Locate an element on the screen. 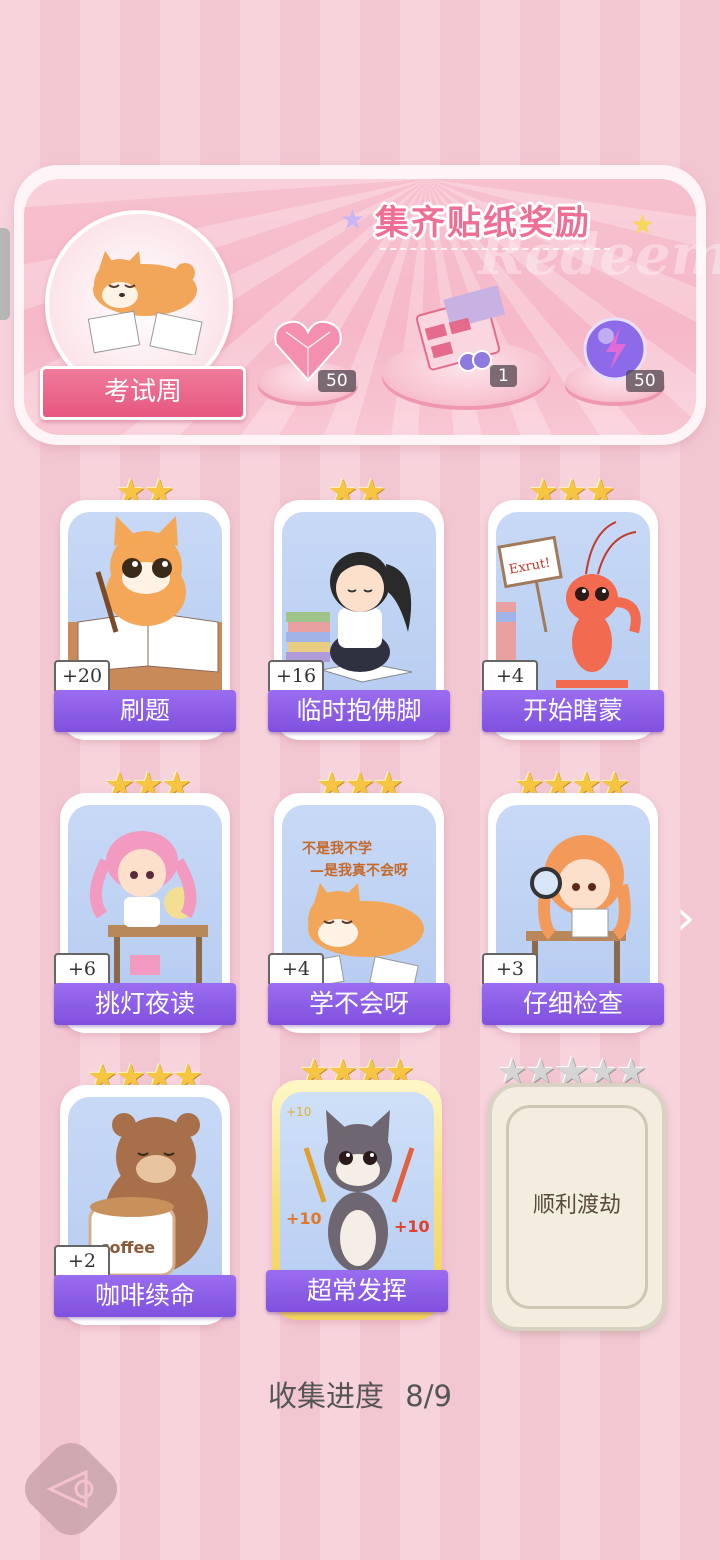 The image size is (720, 1560). character-label: 考试周 is located at coordinates (143, 393).